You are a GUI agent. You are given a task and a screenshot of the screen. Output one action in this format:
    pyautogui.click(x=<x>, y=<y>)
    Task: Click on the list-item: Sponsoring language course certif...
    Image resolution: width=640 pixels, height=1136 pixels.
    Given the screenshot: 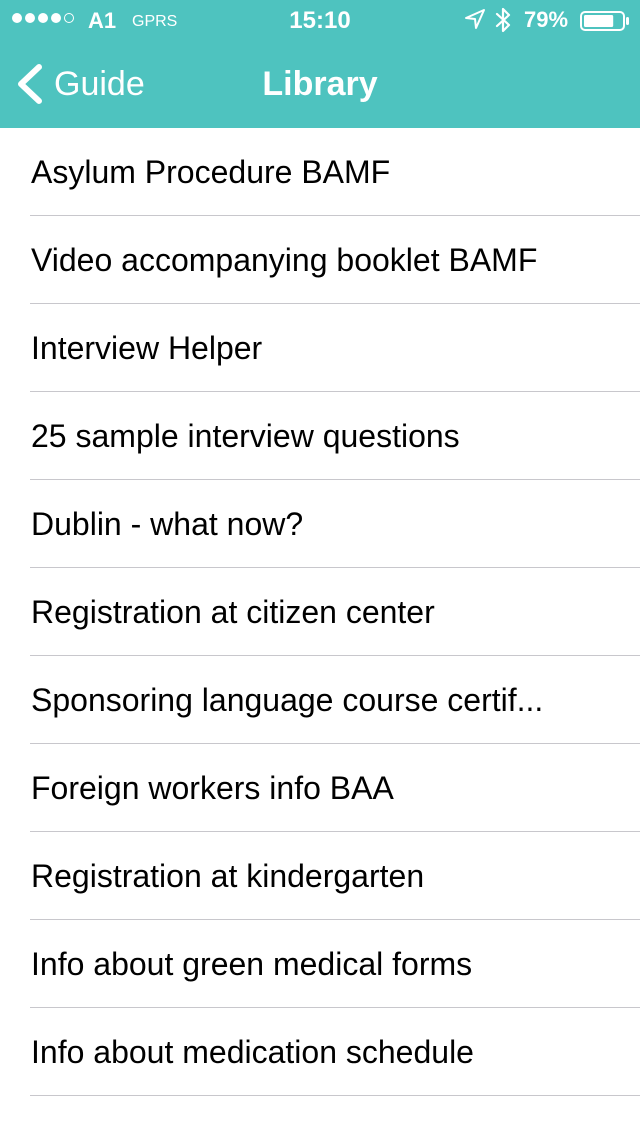 What is the action you would take?
    pyautogui.click(x=320, y=700)
    